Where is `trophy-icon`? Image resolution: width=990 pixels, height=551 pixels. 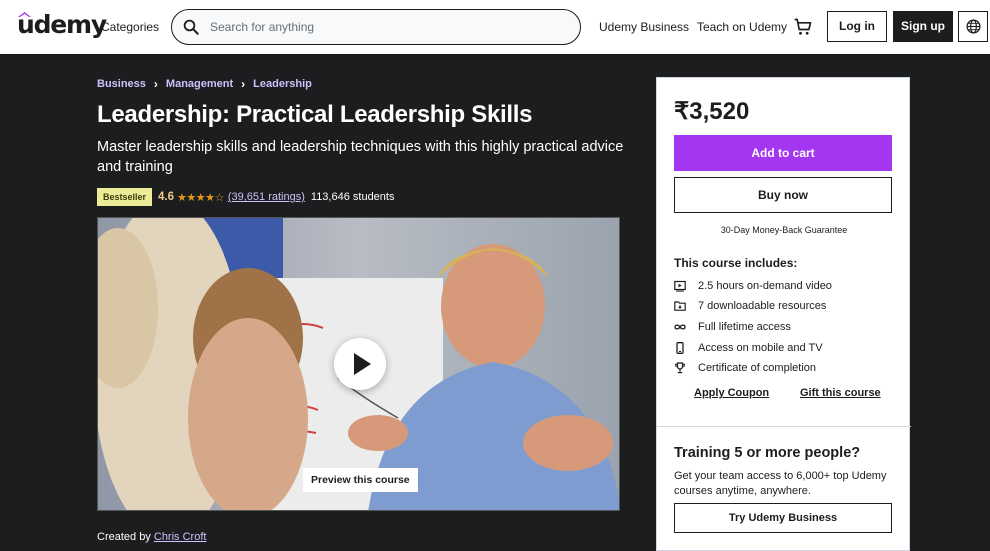 trophy-icon is located at coordinates (680, 368).